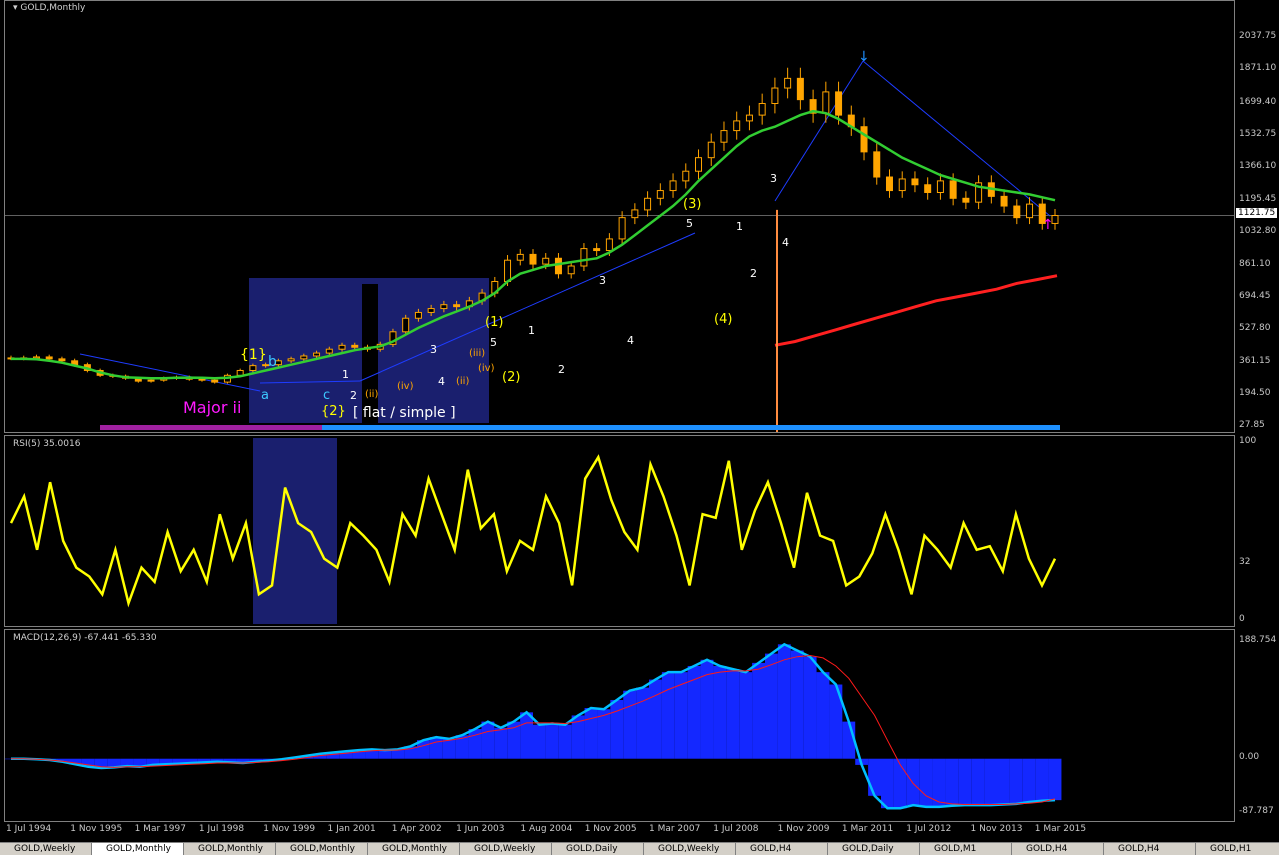  I want to click on axis-tick-label: 32, so click(1245, 562).